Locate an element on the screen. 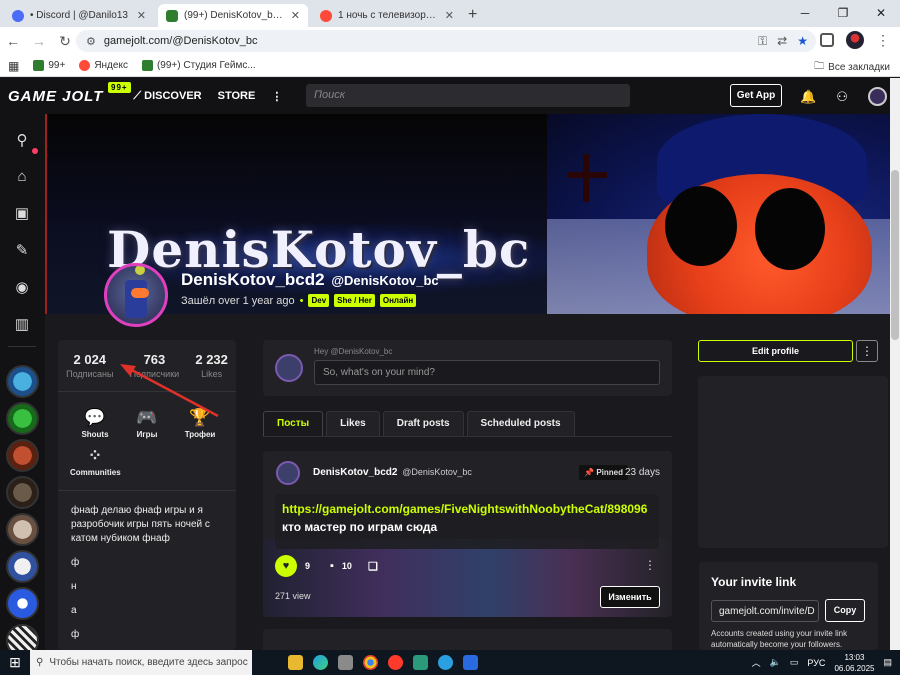  friends-icon: ⚇ is located at coordinates (842, 97).